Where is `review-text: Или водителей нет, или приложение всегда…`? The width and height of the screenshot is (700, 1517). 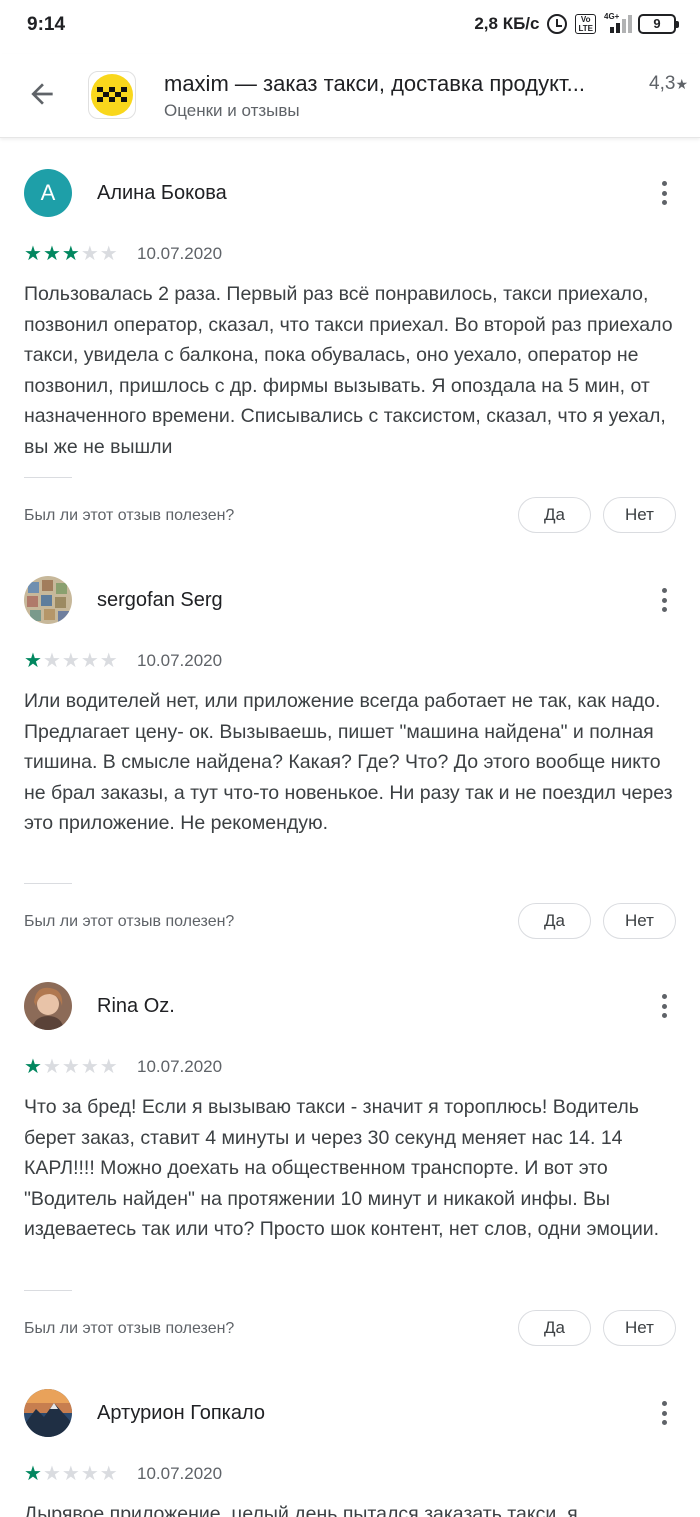 review-text: Или водителей нет, или приложение всегда… is located at coordinates (348, 762).